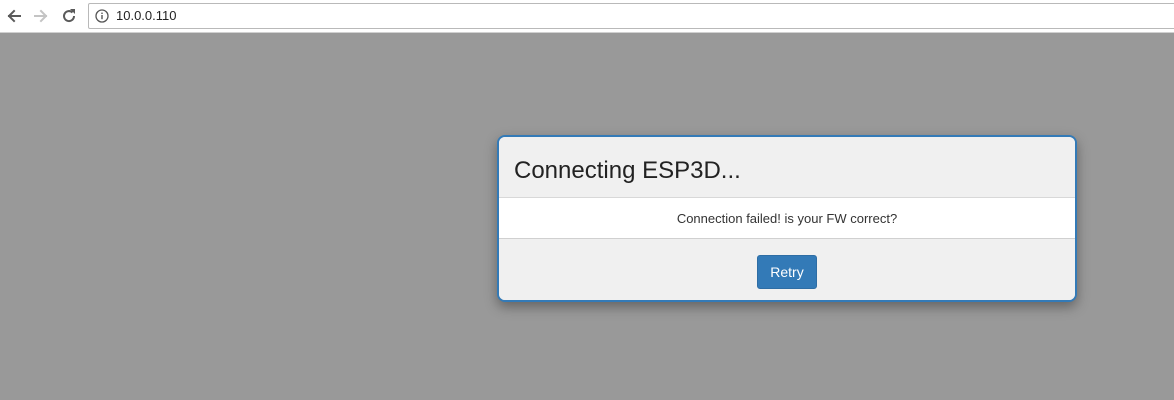 The height and width of the screenshot is (400, 1174). I want to click on forward-arrow-icon, so click(41, 16).